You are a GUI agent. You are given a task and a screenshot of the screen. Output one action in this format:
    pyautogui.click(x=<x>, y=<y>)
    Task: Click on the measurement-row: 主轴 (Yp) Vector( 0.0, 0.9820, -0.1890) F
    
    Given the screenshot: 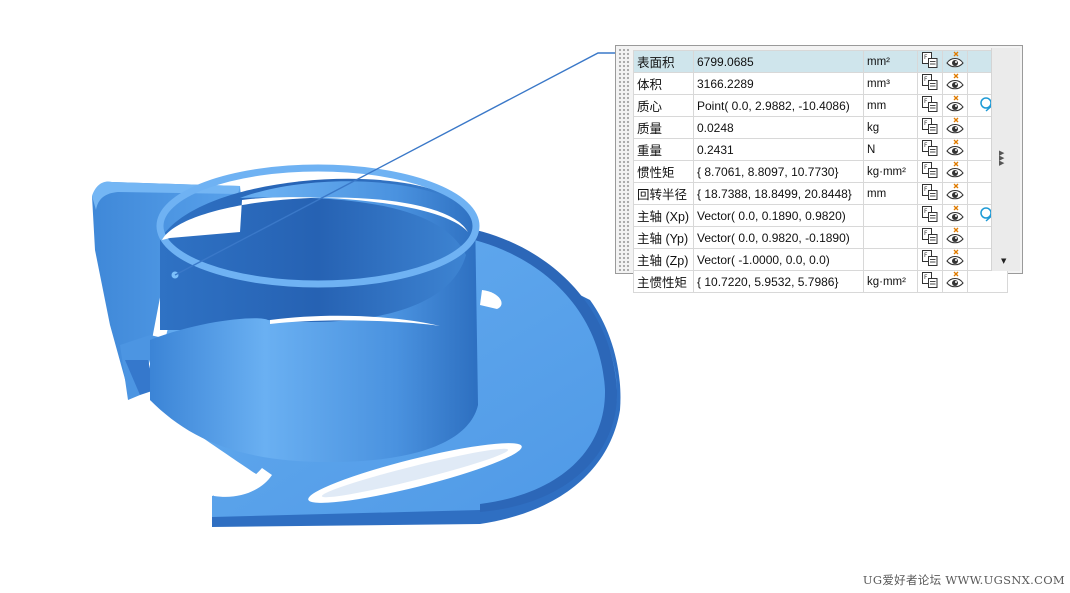 What is the action you would take?
    pyautogui.click(x=820, y=237)
    